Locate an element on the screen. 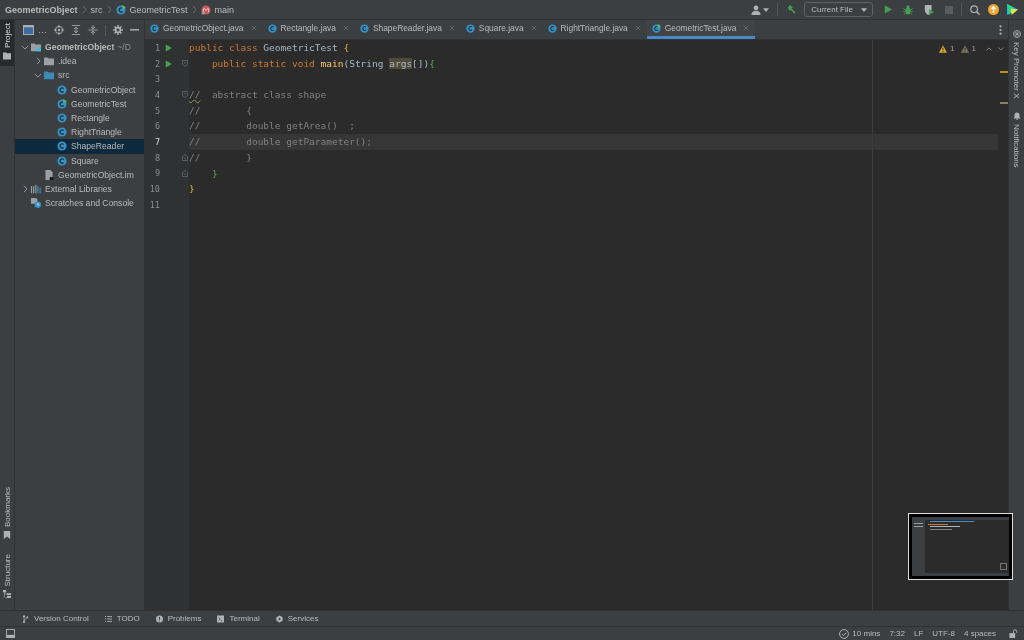 The height and width of the screenshot is (640, 1024). settings-icon is located at coordinates (118, 30).